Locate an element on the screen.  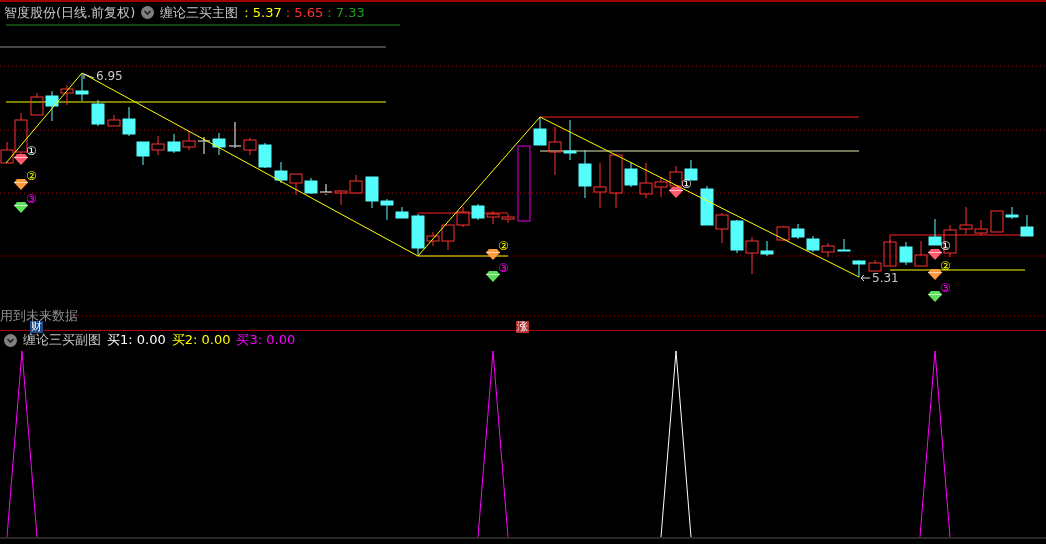
event-badge: 涨 is located at coordinates (522, 326).